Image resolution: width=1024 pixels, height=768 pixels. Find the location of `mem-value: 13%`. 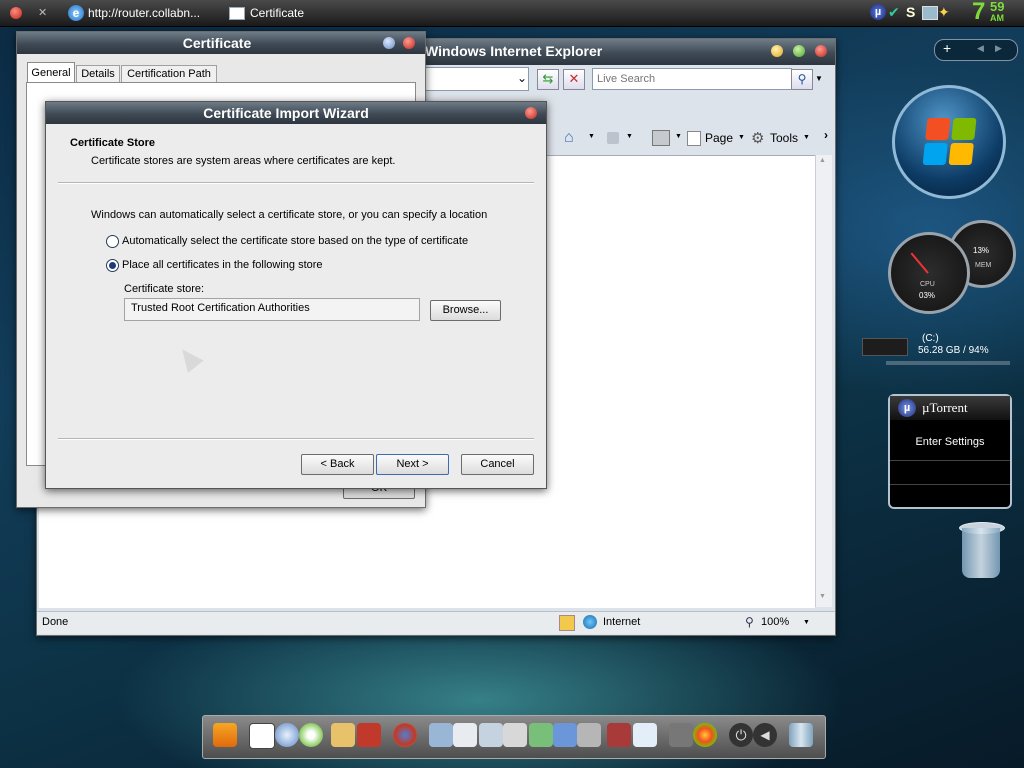

mem-value: 13% is located at coordinates (981, 250).